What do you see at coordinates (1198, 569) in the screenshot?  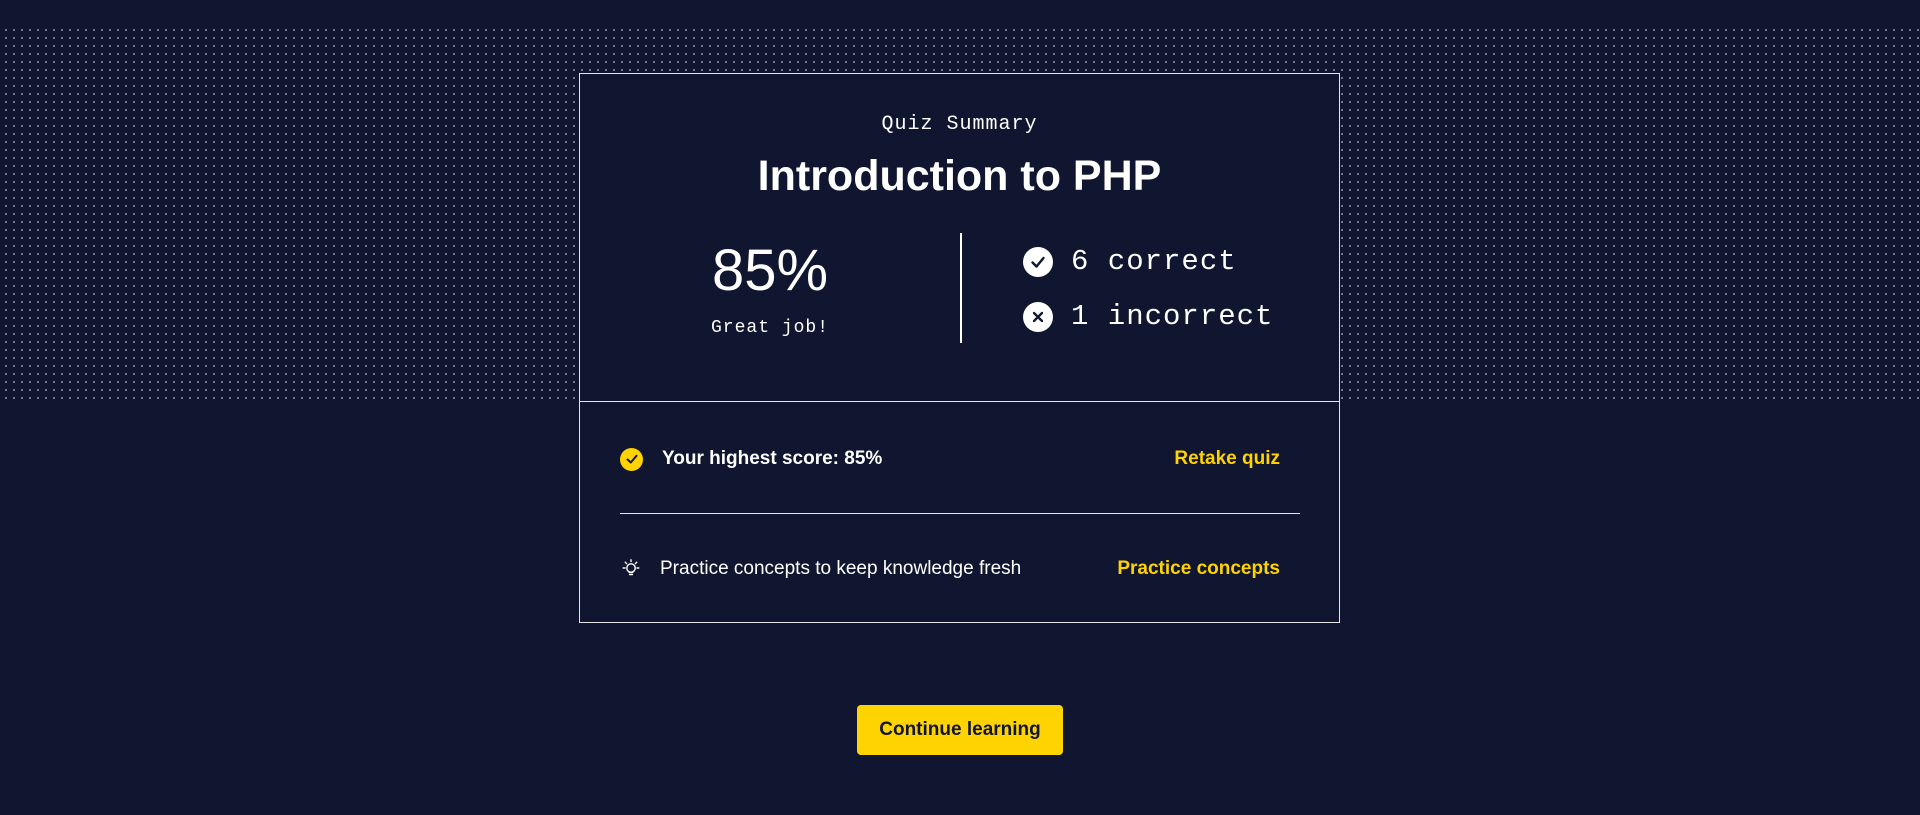 I see `practice-concepts-link: Practice concepts` at bounding box center [1198, 569].